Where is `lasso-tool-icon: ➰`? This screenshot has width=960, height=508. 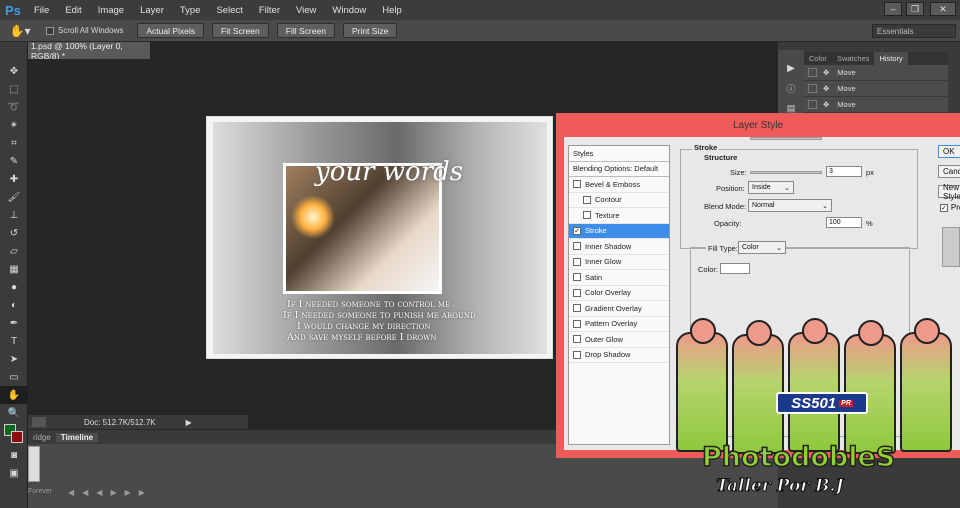
lasso-tool-icon: ➰ is located at coordinates (14, 107).